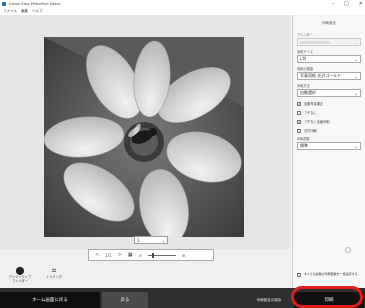  I want to click on home-button: ホーム画面に戻る, so click(50, 300).